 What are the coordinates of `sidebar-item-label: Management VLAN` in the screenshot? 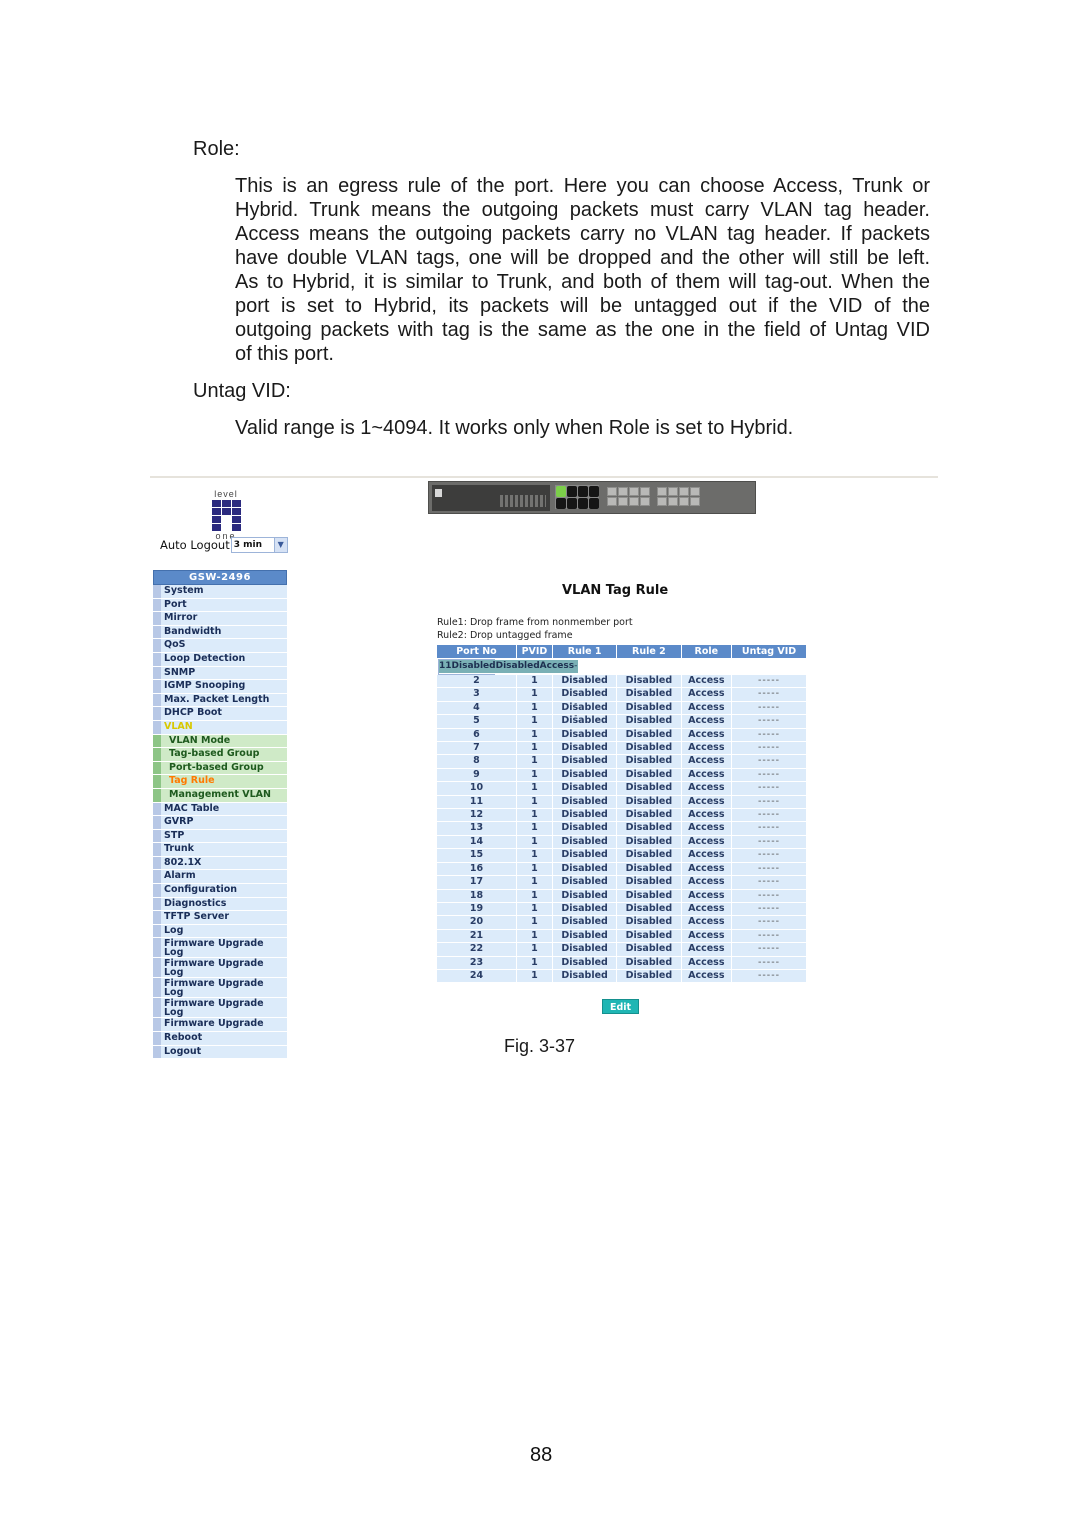 It's located at (220, 794).